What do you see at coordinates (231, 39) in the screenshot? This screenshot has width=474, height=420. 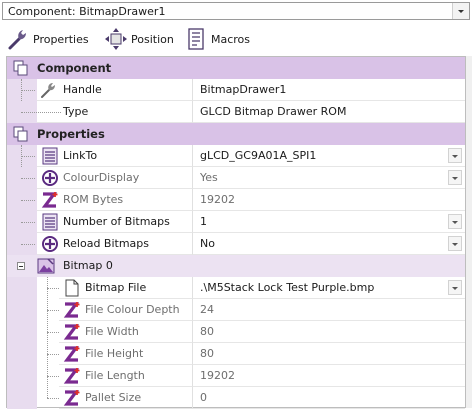 I see `macros-label: Macros` at bounding box center [231, 39].